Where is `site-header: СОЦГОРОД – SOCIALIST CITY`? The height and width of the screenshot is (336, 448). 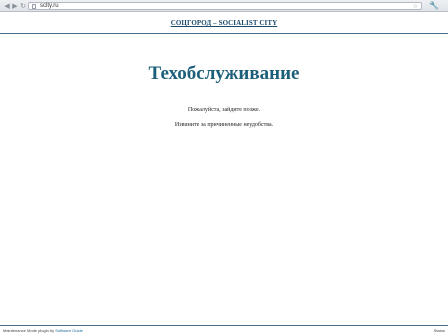
site-header: СОЦГОРОД – SOCIALIST CITY is located at coordinates (224, 23).